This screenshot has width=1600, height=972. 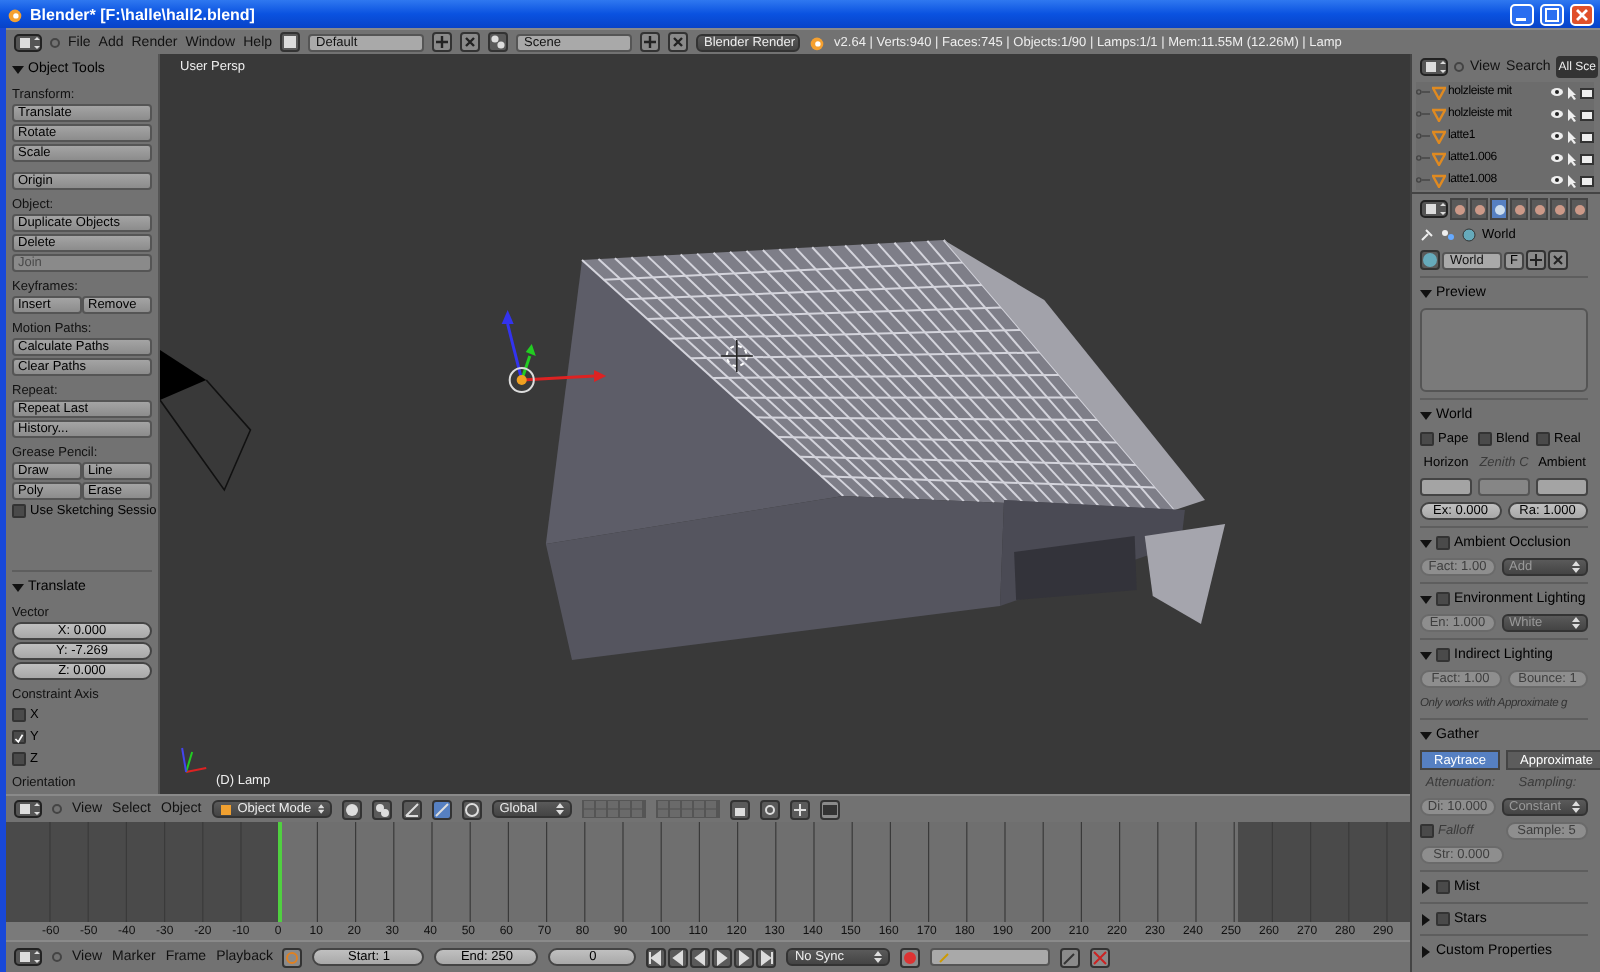 What do you see at coordinates (1552, 14) in the screenshot?
I see `maximize-button` at bounding box center [1552, 14].